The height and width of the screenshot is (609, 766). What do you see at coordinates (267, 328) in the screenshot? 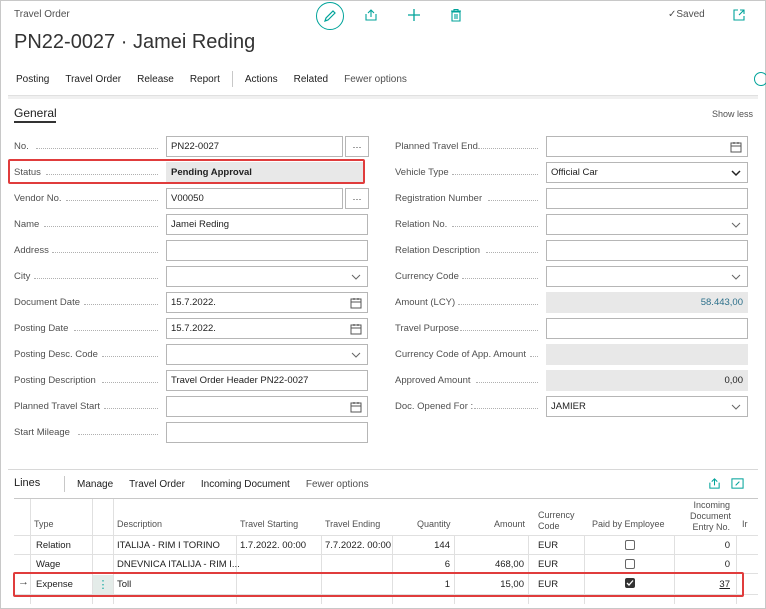
I see `posting-date-field: 15.7.2022.` at bounding box center [267, 328].